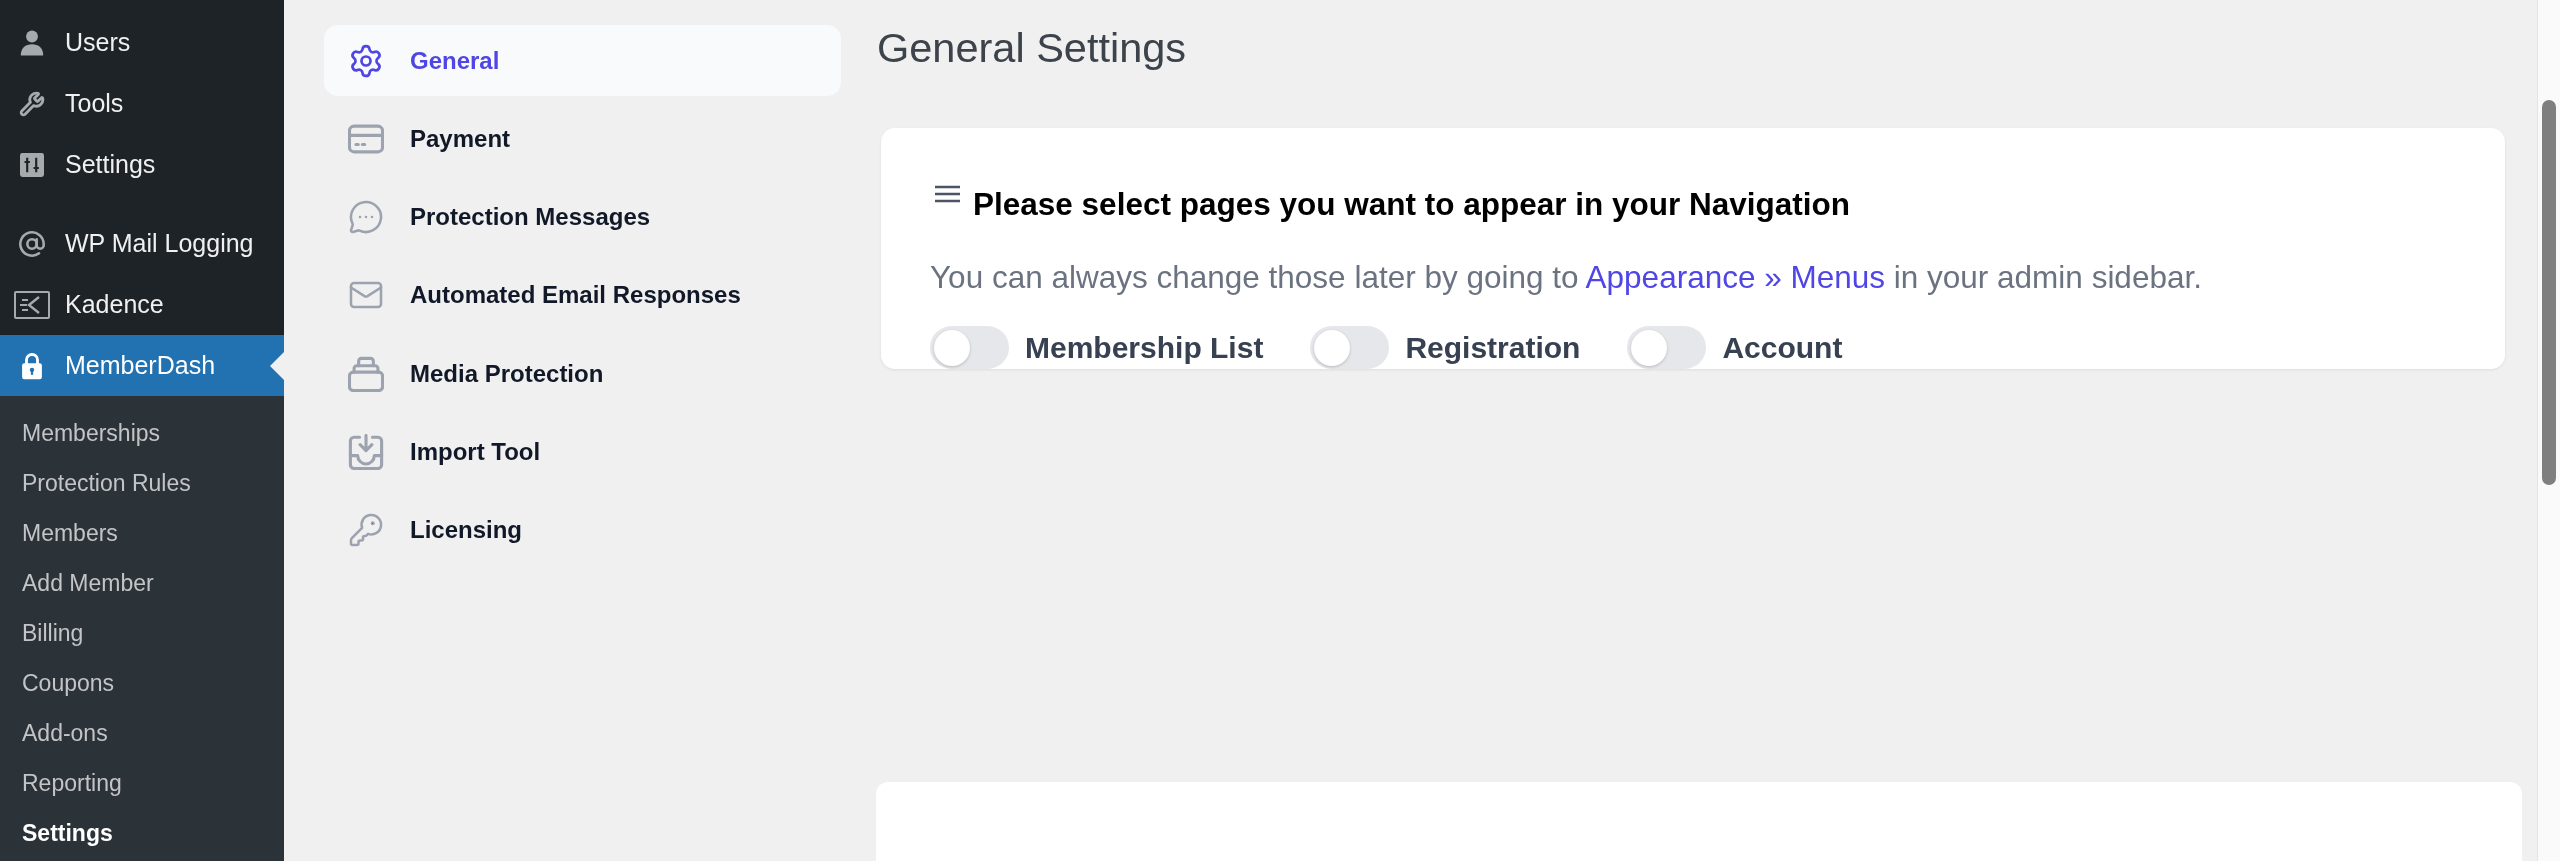 This screenshot has width=2560, height=861. Describe the element at coordinates (142, 243) in the screenshot. I see `admin-menu-item: WP Mail Logging` at that location.